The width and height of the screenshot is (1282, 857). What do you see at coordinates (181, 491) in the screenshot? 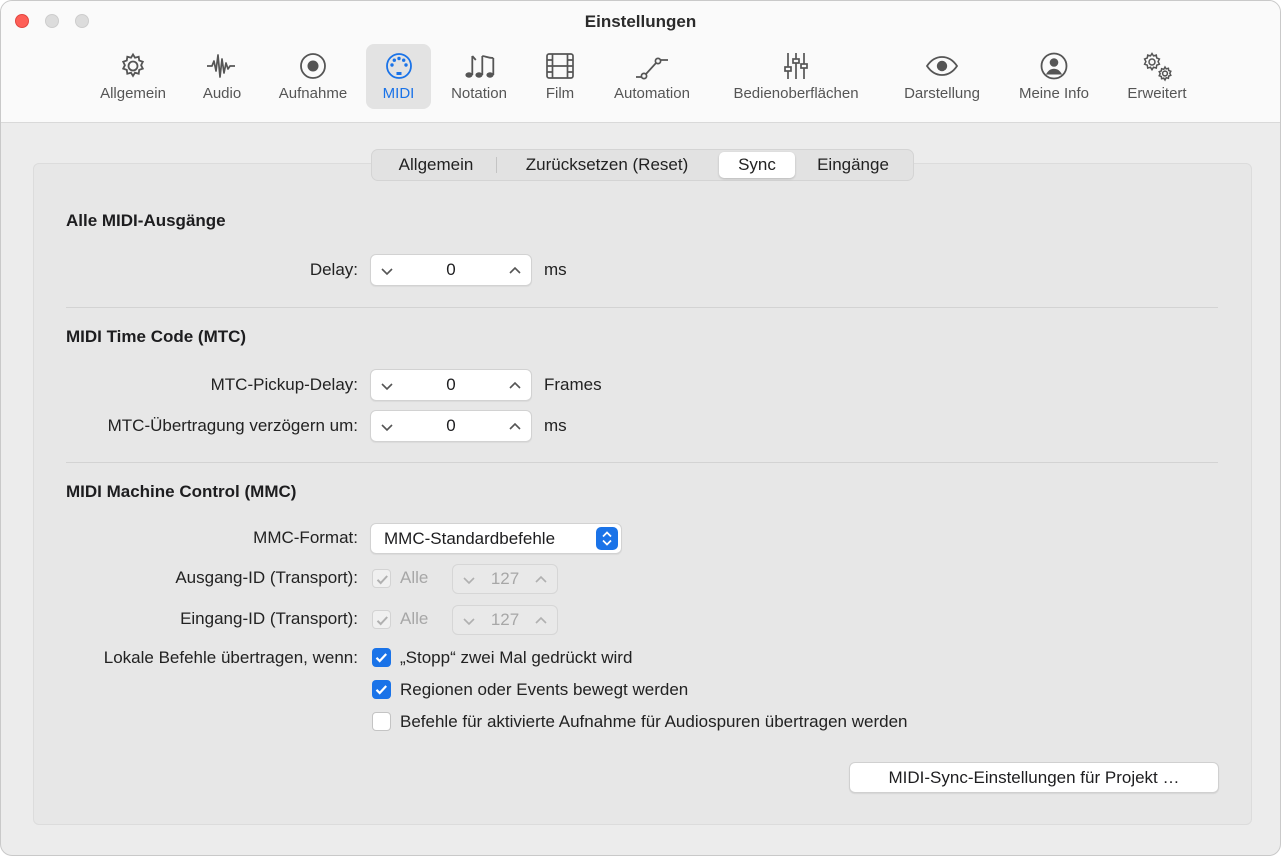
I see `section-title-mmc: MIDI Machine Control (MMC)` at bounding box center [181, 491].